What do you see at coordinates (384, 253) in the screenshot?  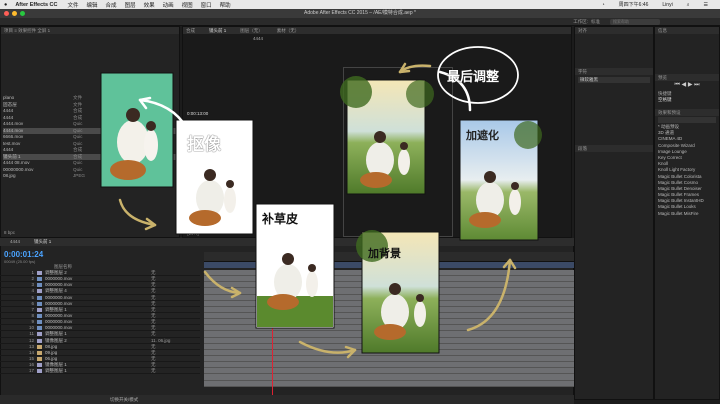 I see `annotation-background: 加背景` at bounding box center [384, 253].